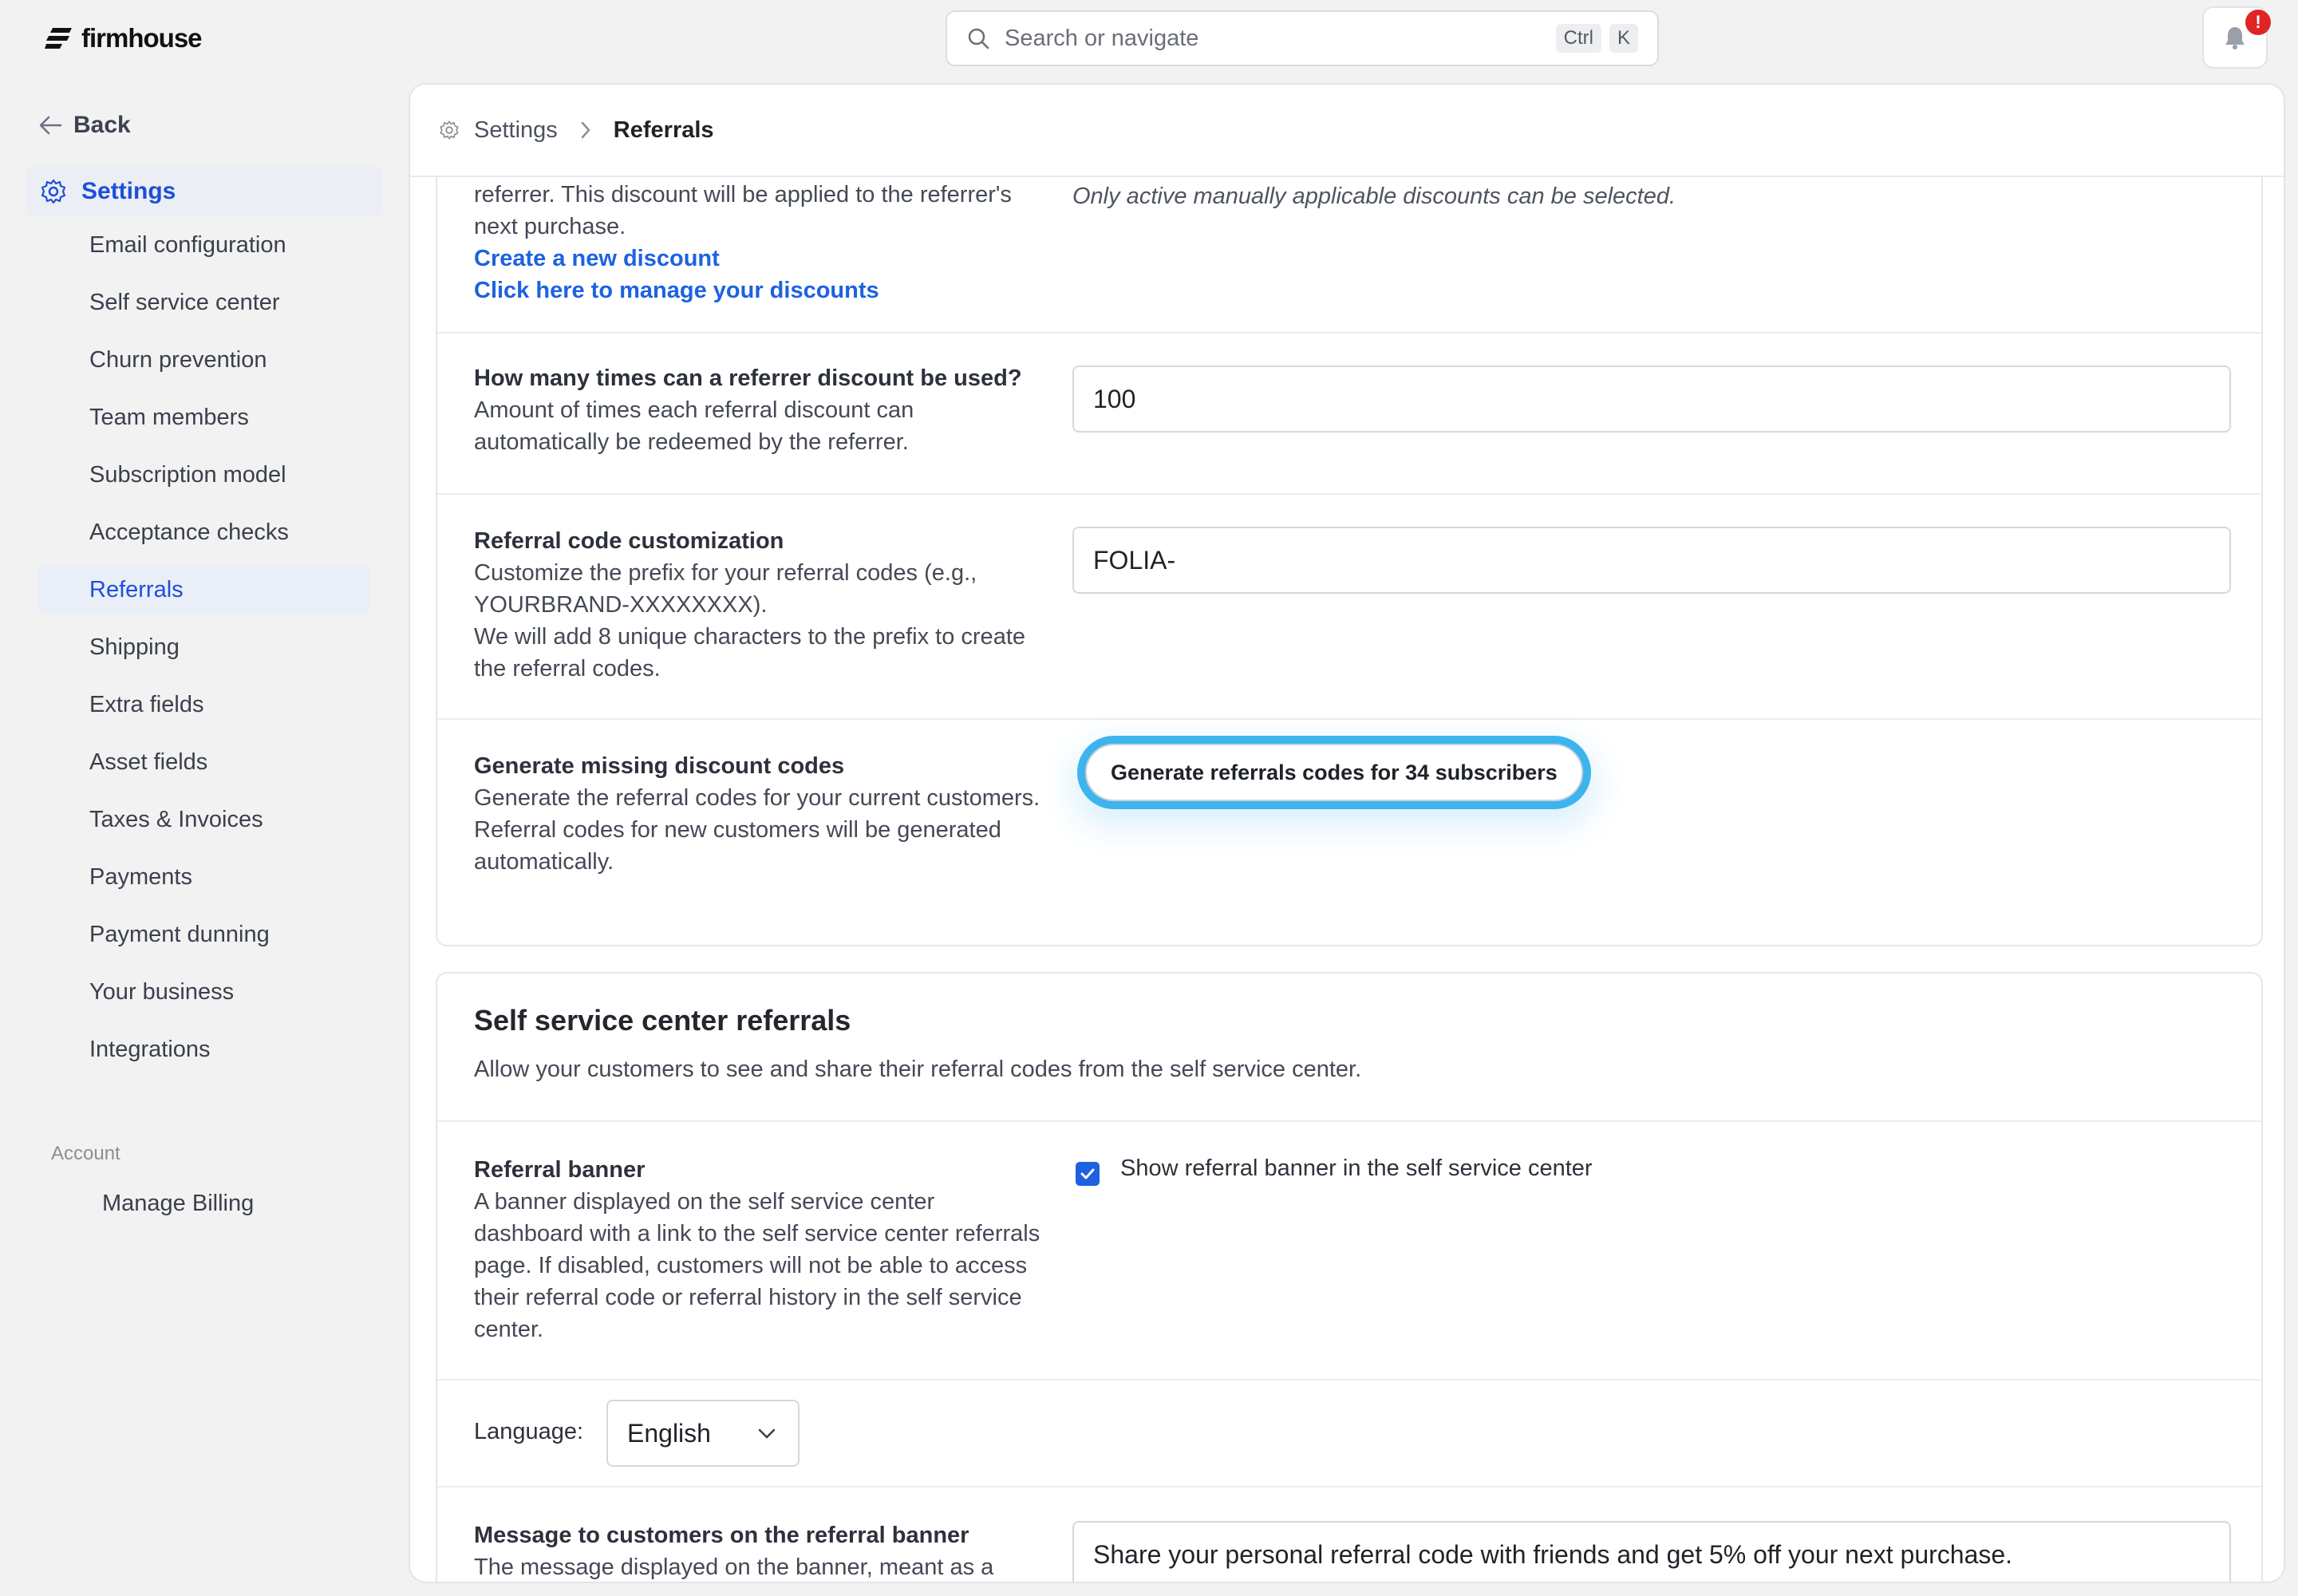  I want to click on bell-icon, so click(2235, 38).